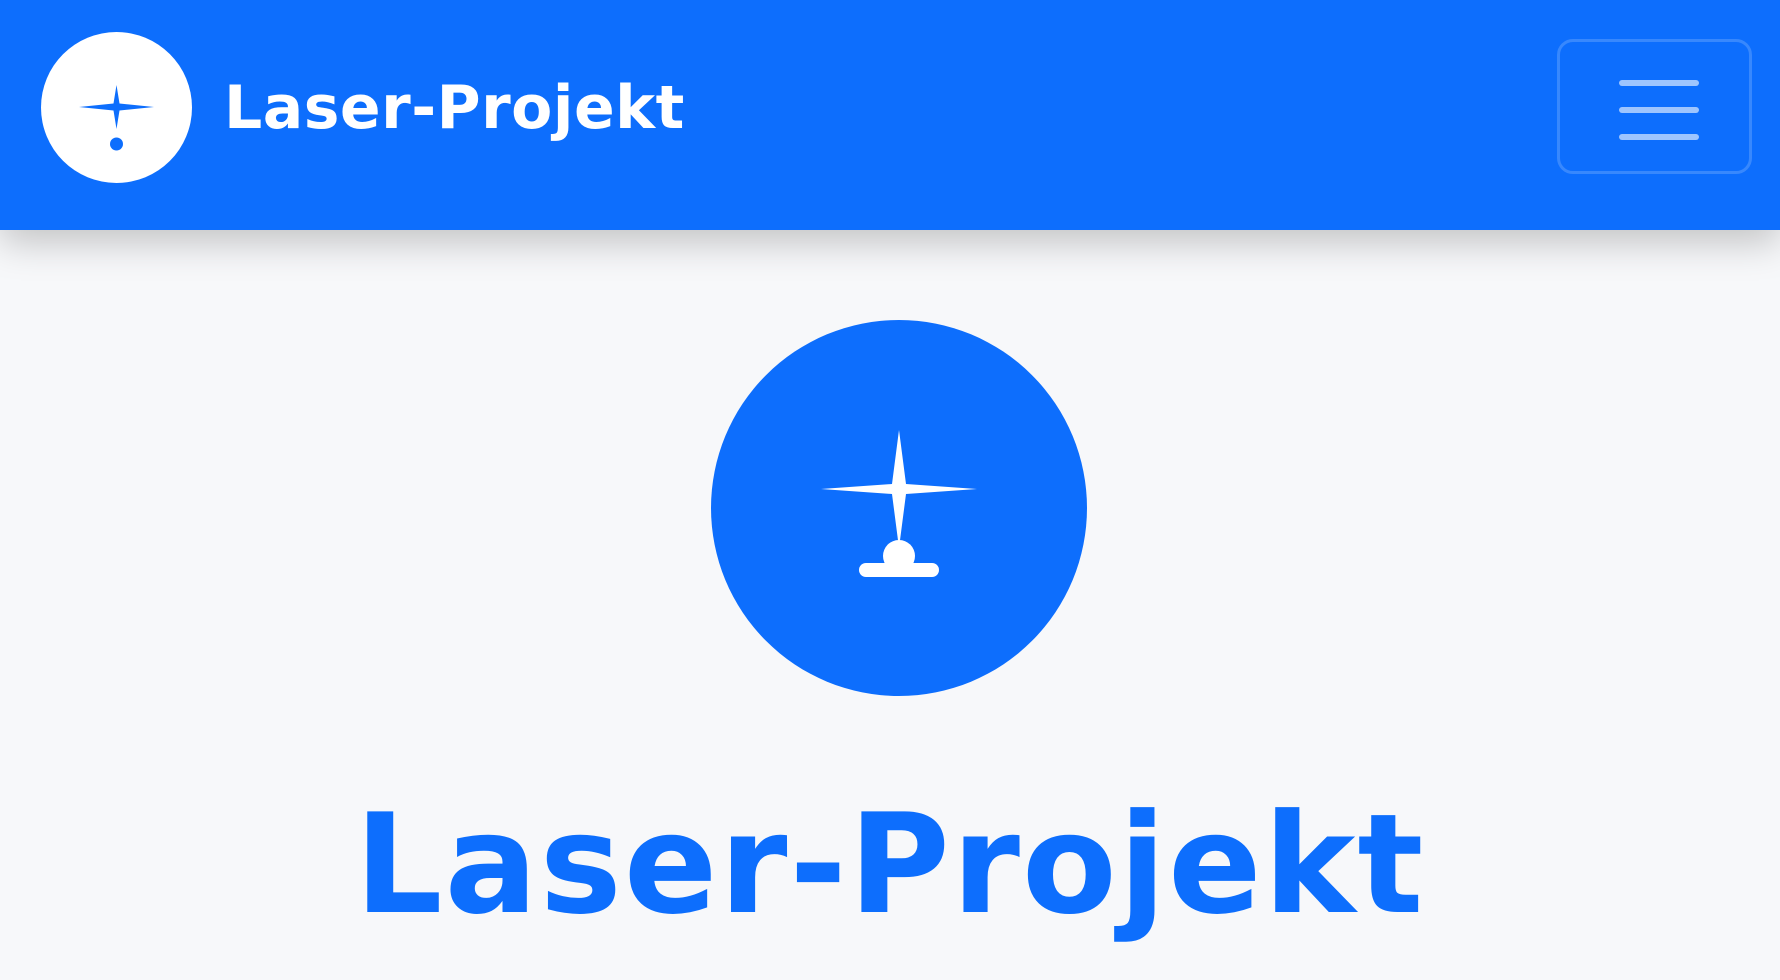 The height and width of the screenshot is (980, 1780). I want to click on hero-logo, so click(899, 508).